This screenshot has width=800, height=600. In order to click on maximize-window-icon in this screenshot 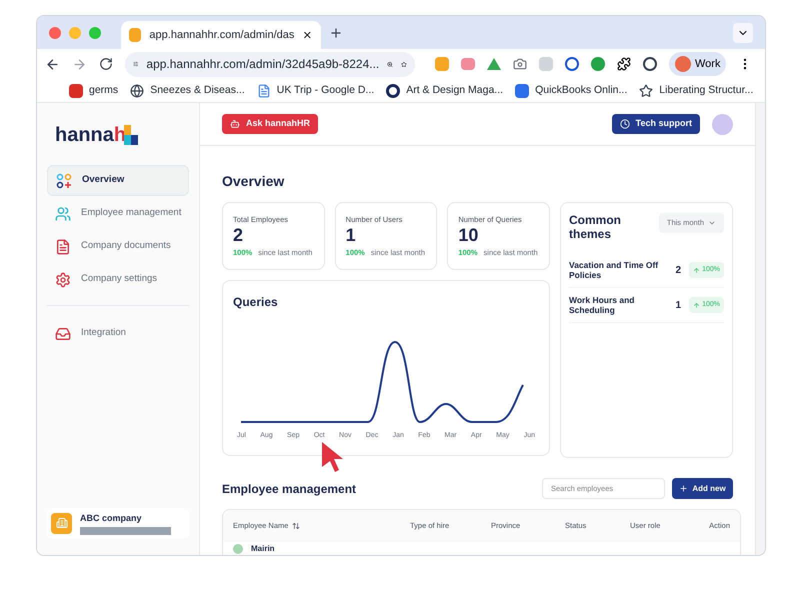, I will do `click(95, 32)`.